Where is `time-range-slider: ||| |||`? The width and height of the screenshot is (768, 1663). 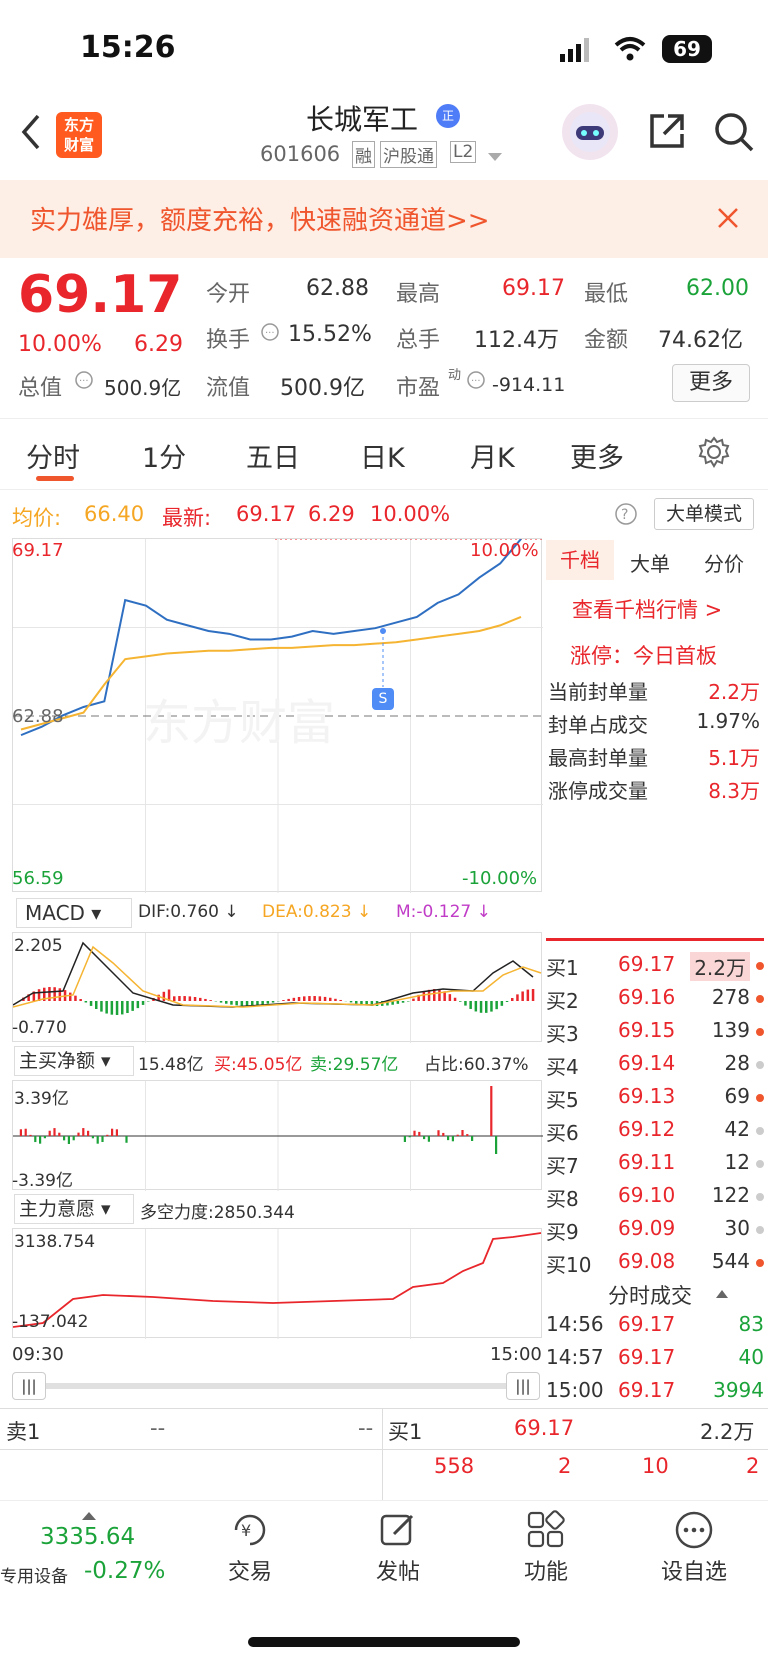 time-range-slider: ||| ||| is located at coordinates (276, 1386).